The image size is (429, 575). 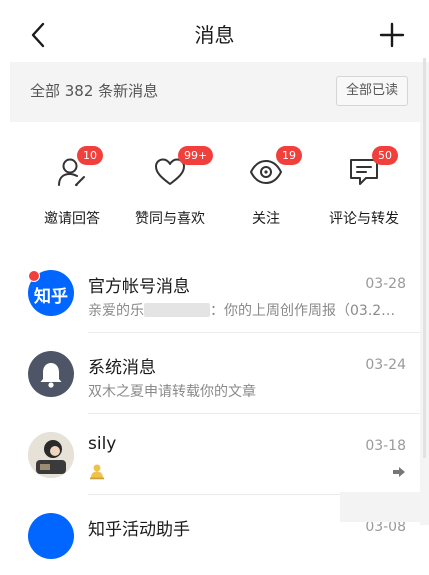 What do you see at coordinates (385, 446) in the screenshot?
I see `message-time: 03-18` at bounding box center [385, 446].